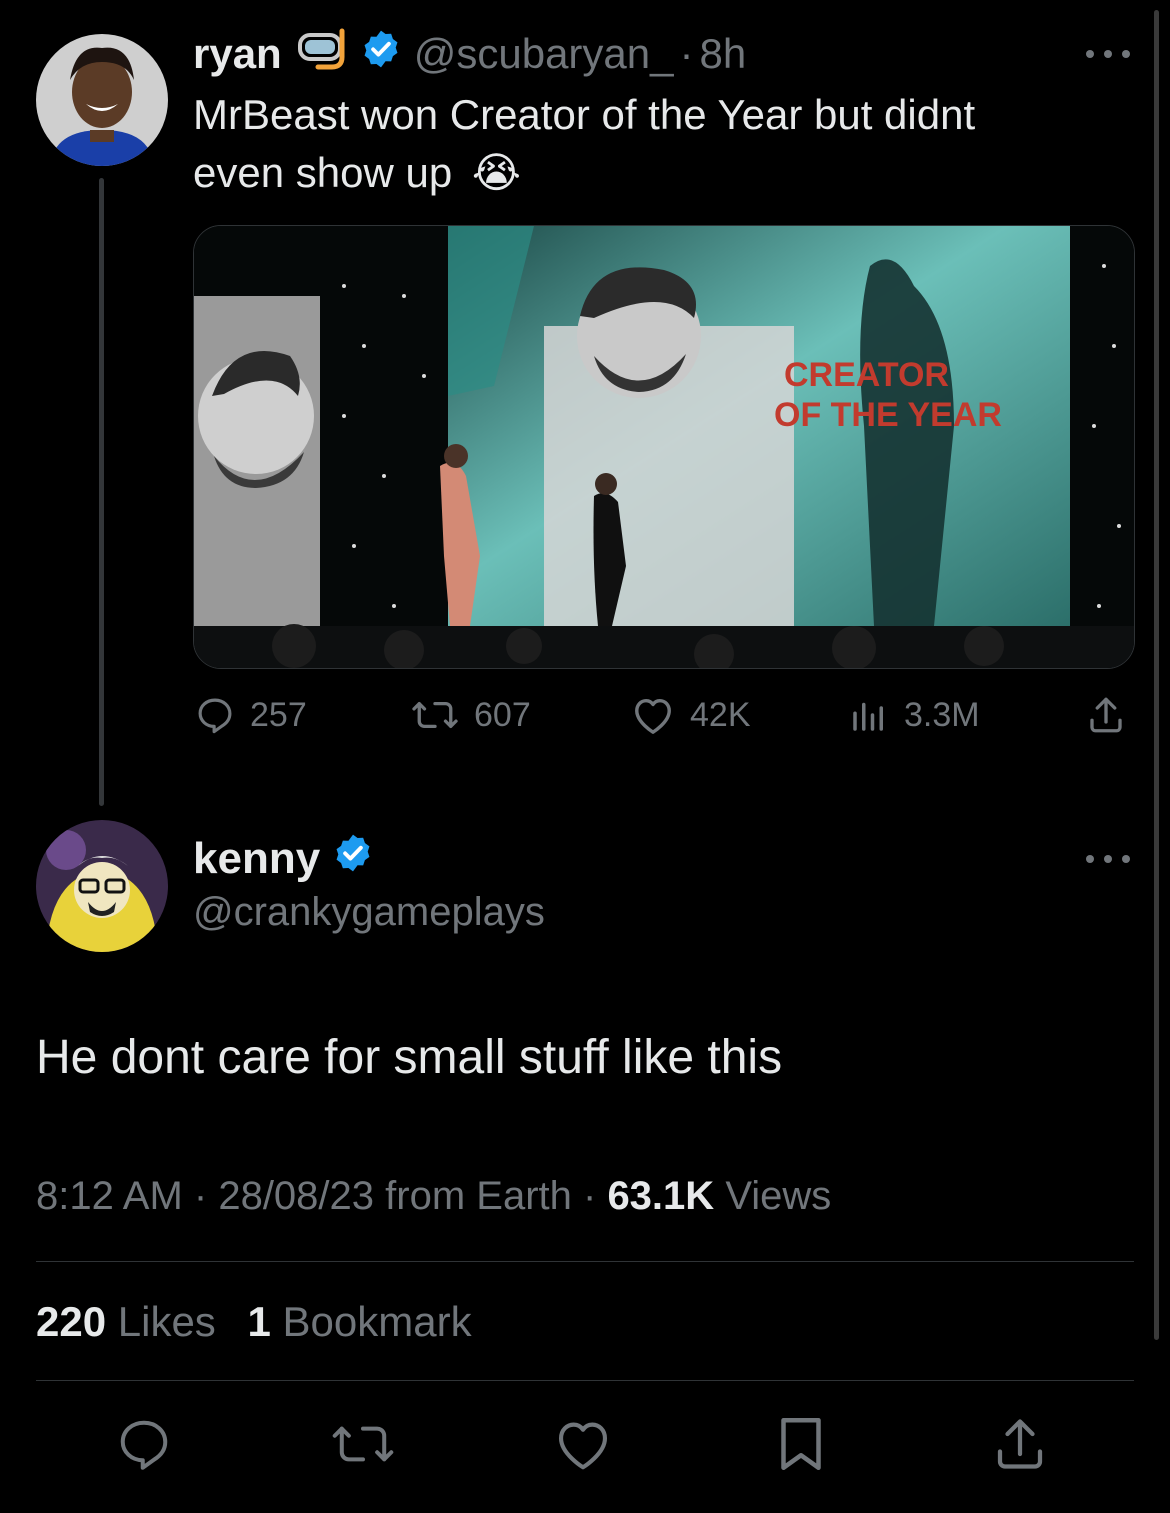 The image size is (1170, 1513). I want to click on bookmarks-stat: 1 Bookmark, so click(359, 1321).